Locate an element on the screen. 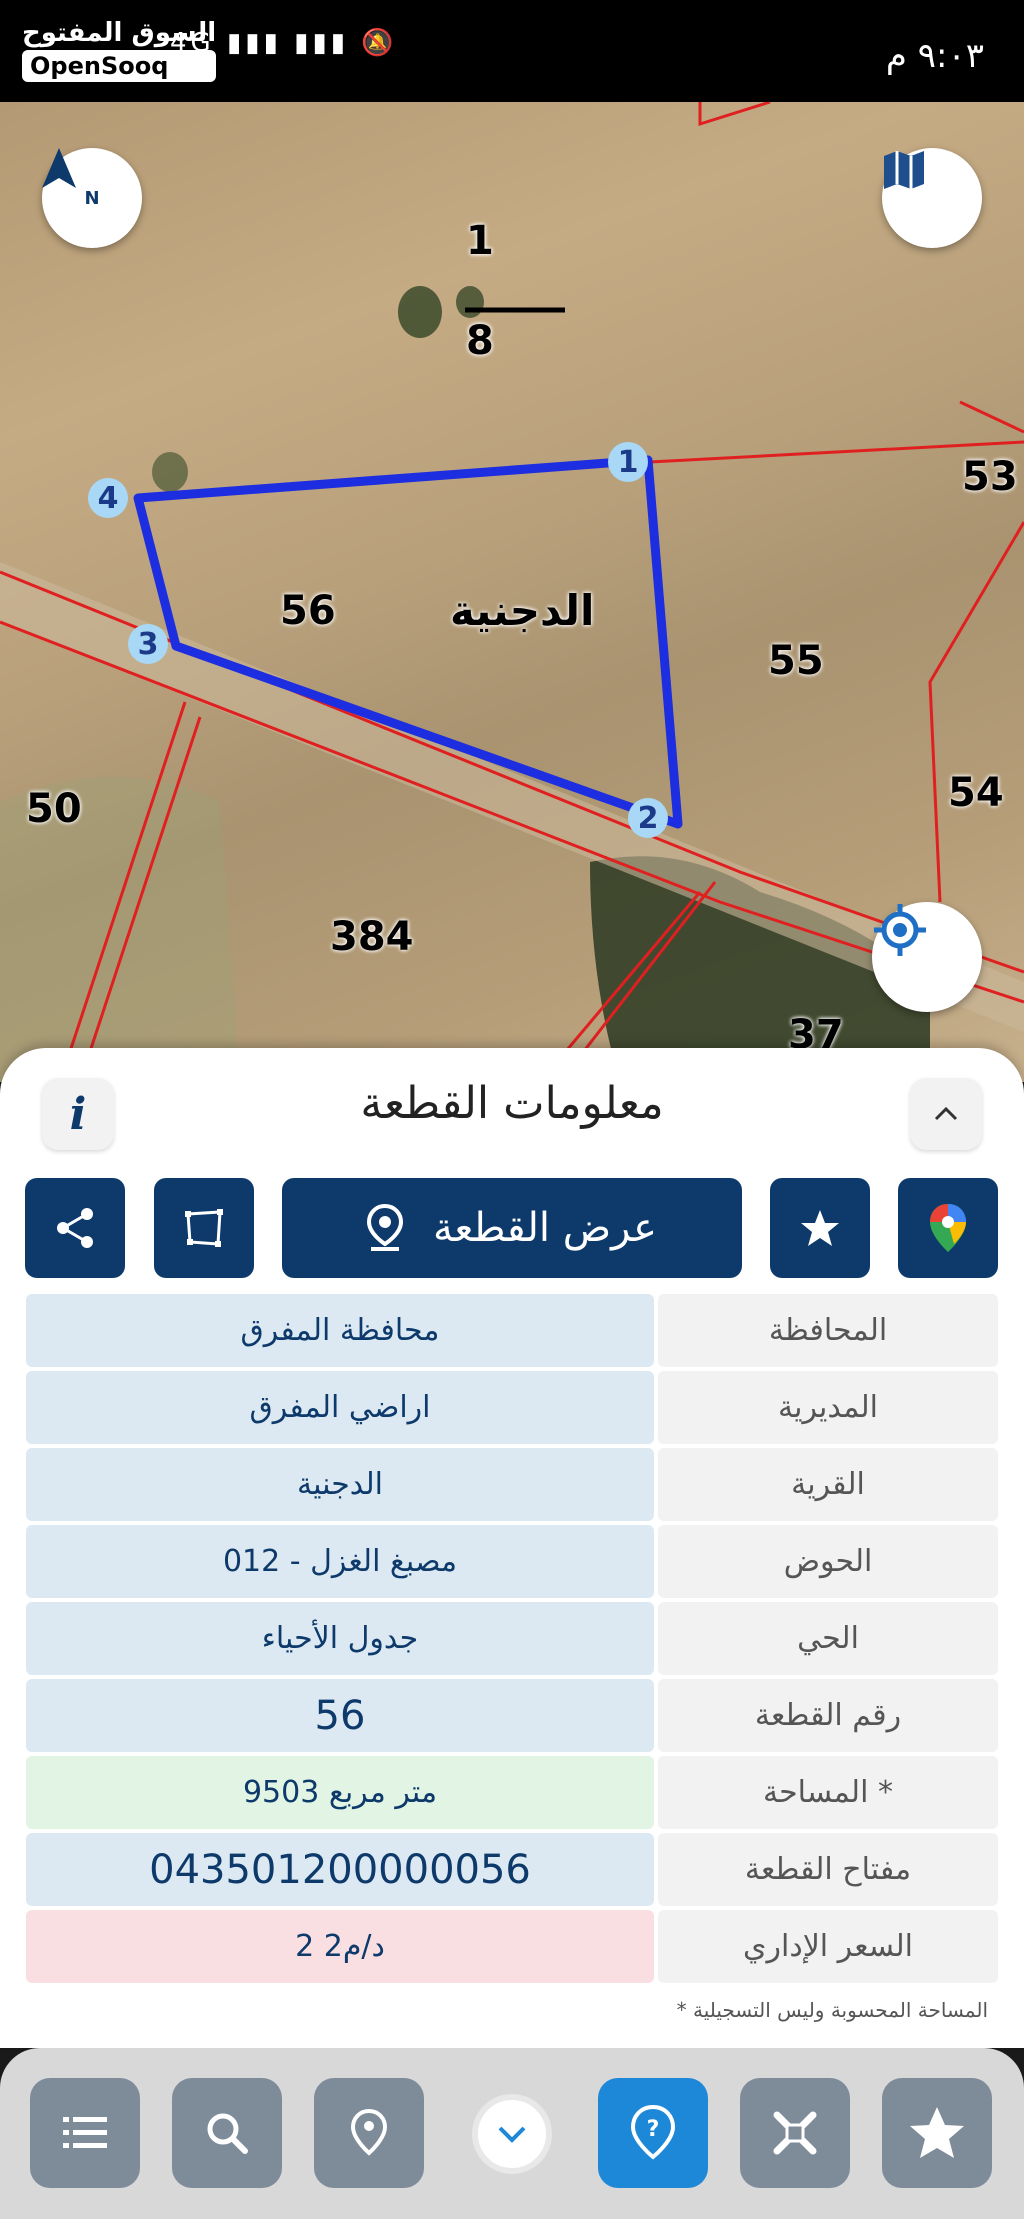 This screenshot has width=1024, height=2219. my-location-button is located at coordinates (927, 957).